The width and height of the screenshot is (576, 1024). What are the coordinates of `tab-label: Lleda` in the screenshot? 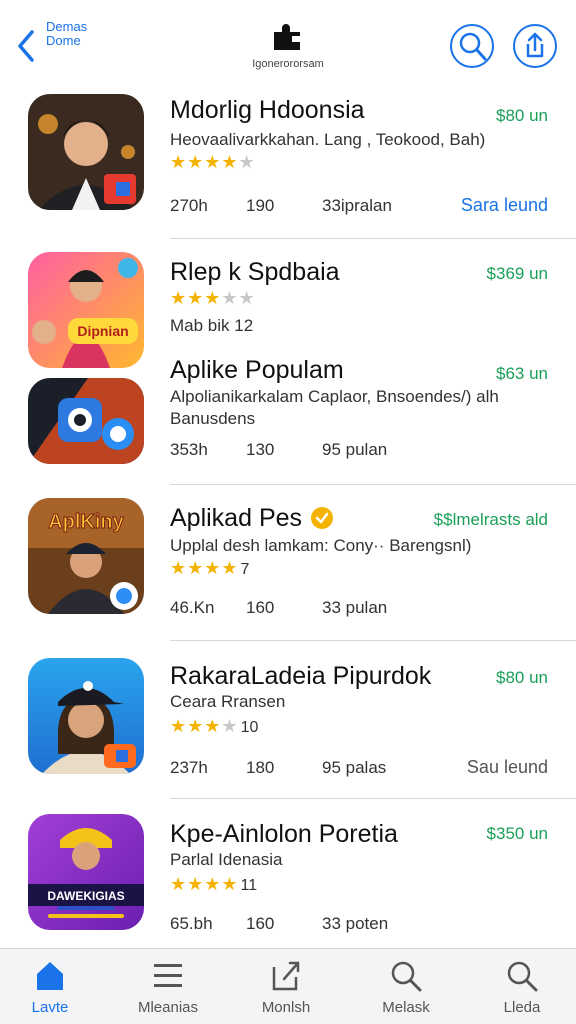 It's located at (522, 1007).